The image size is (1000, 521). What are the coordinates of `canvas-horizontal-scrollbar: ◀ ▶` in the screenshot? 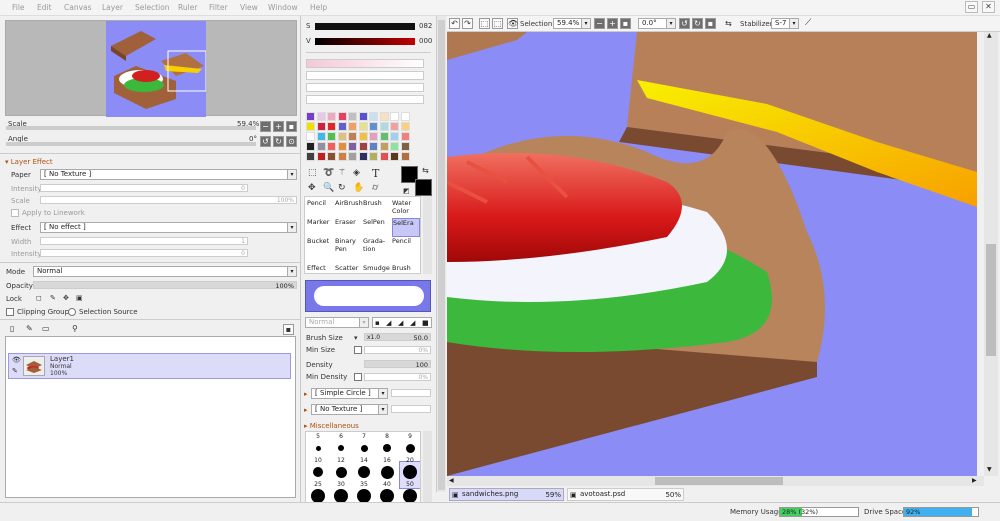 It's located at (715, 481).